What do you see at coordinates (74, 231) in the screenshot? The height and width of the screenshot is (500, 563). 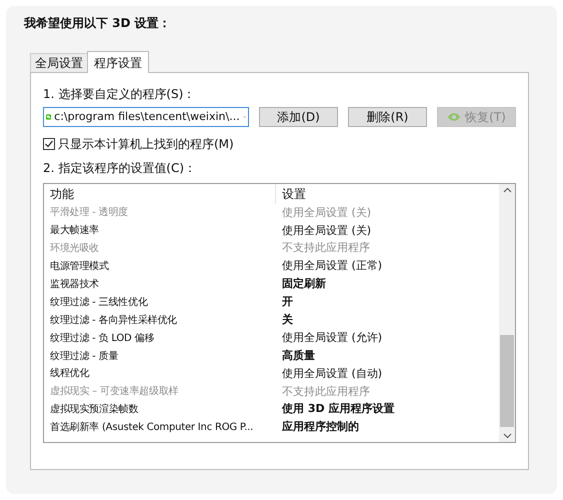 I see `feature-cell-text: 最大帧速率` at bounding box center [74, 231].